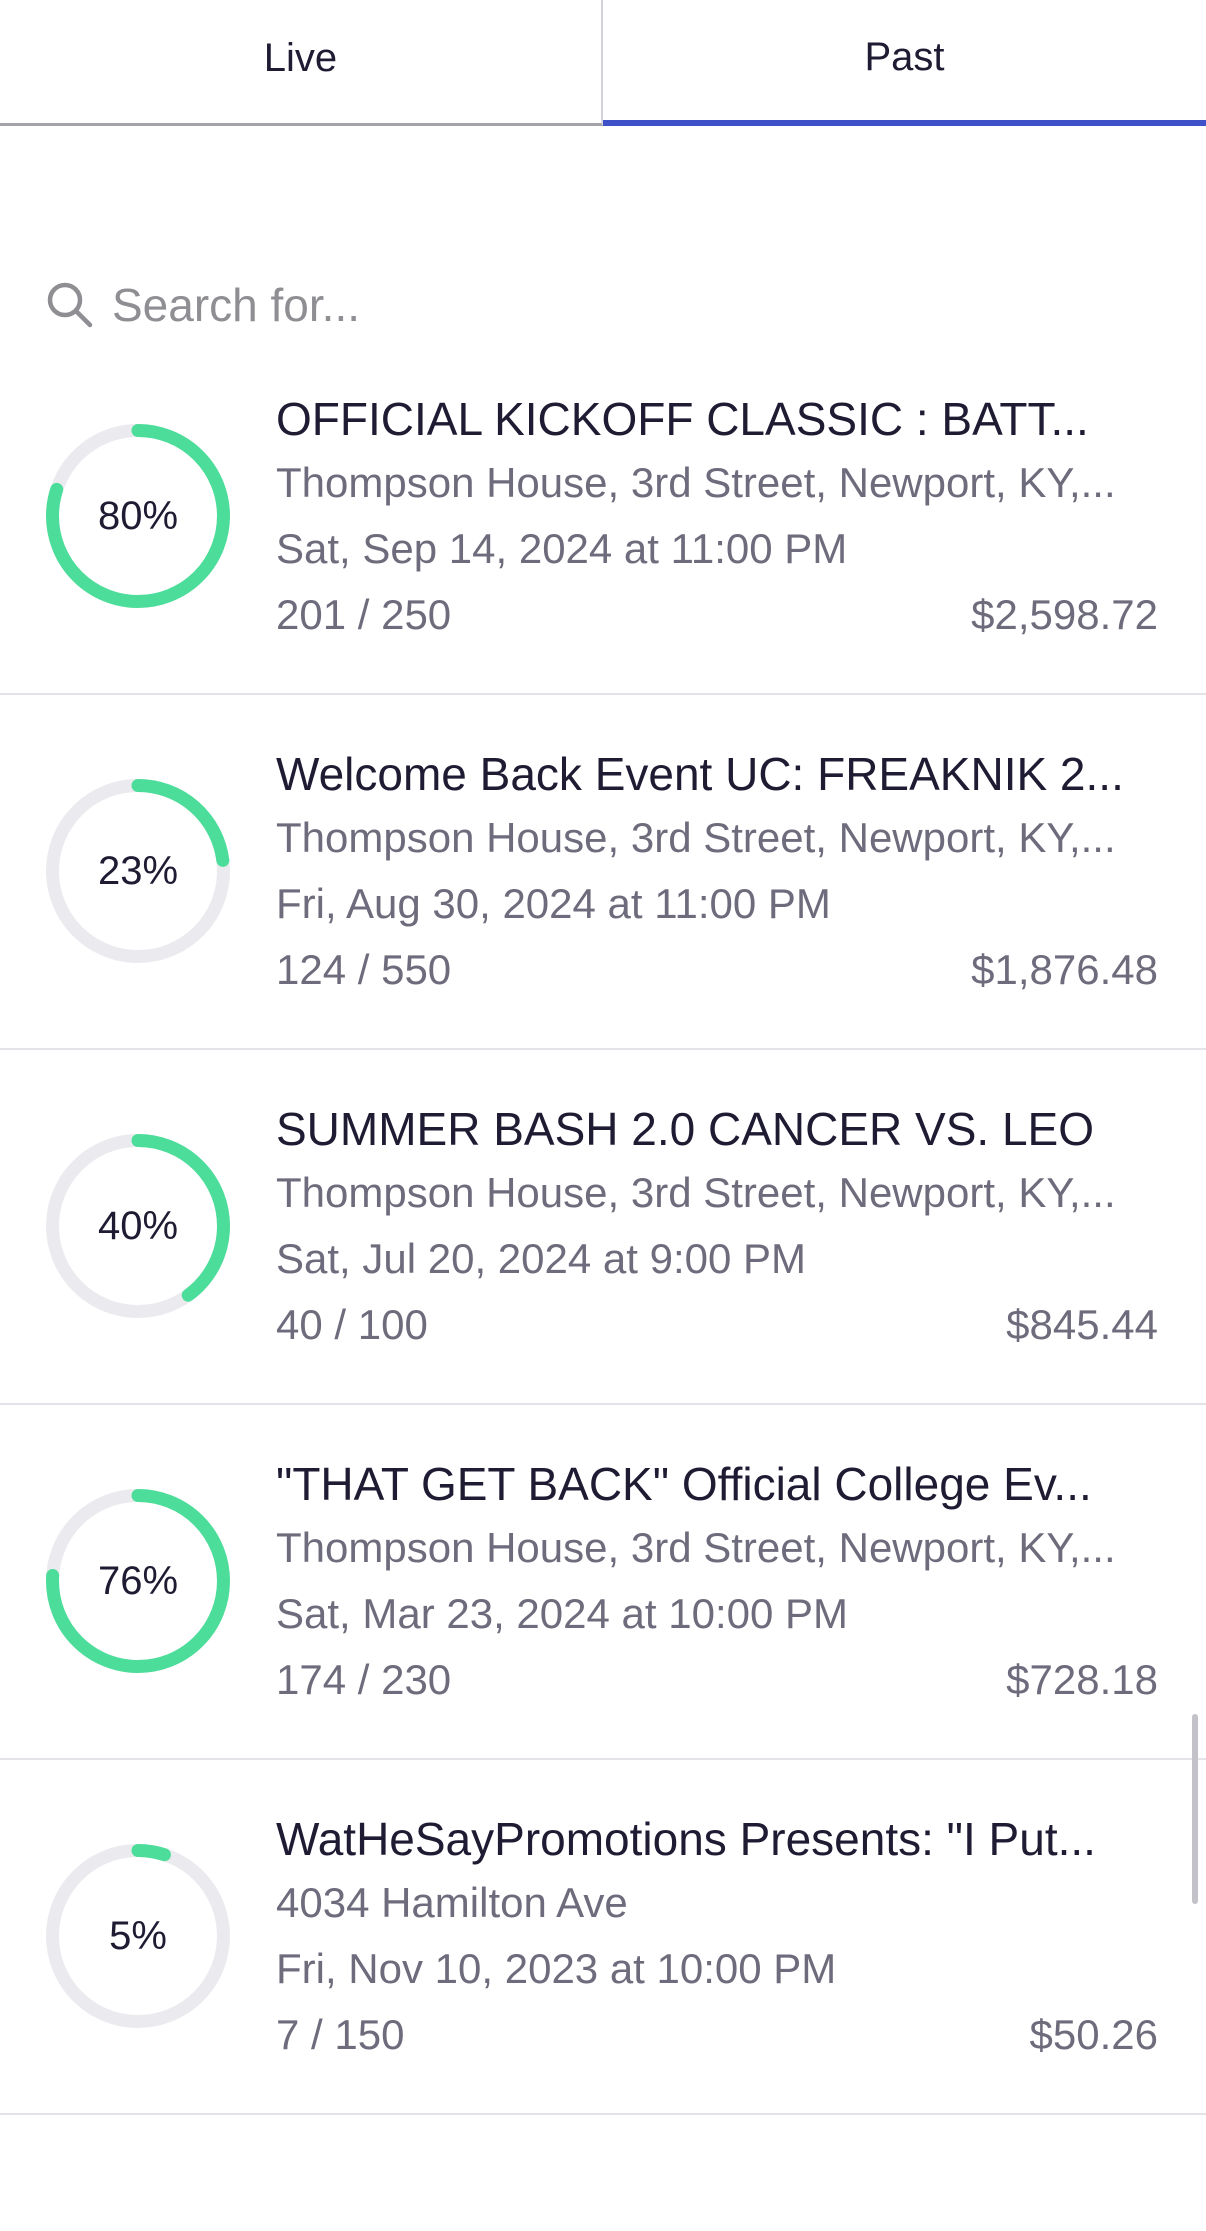  I want to click on search-input, so click(562, 305).